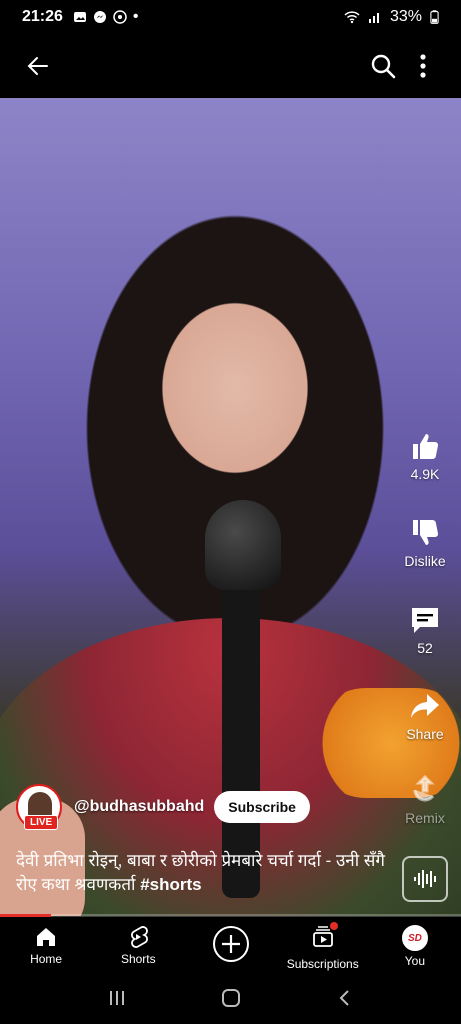 This screenshot has width=461, height=1024. Describe the element at coordinates (425, 561) in the screenshot. I see `dislike-label: Dislike` at that location.